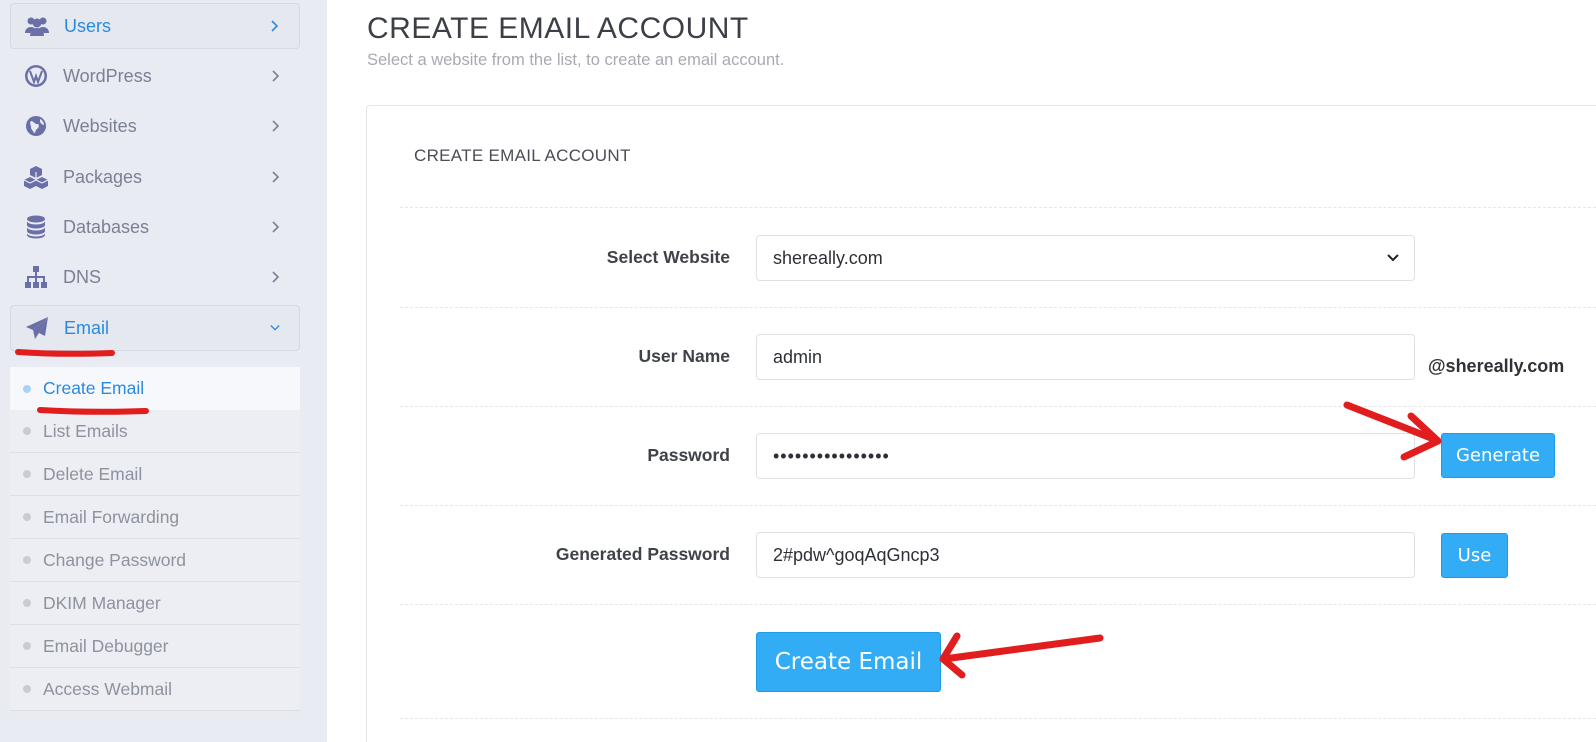  I want to click on use-button: Use, so click(1474, 555).